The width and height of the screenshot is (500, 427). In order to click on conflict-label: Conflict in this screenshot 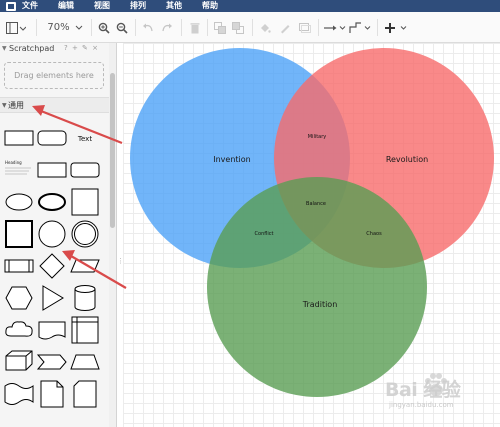, I will do `click(264, 234)`.